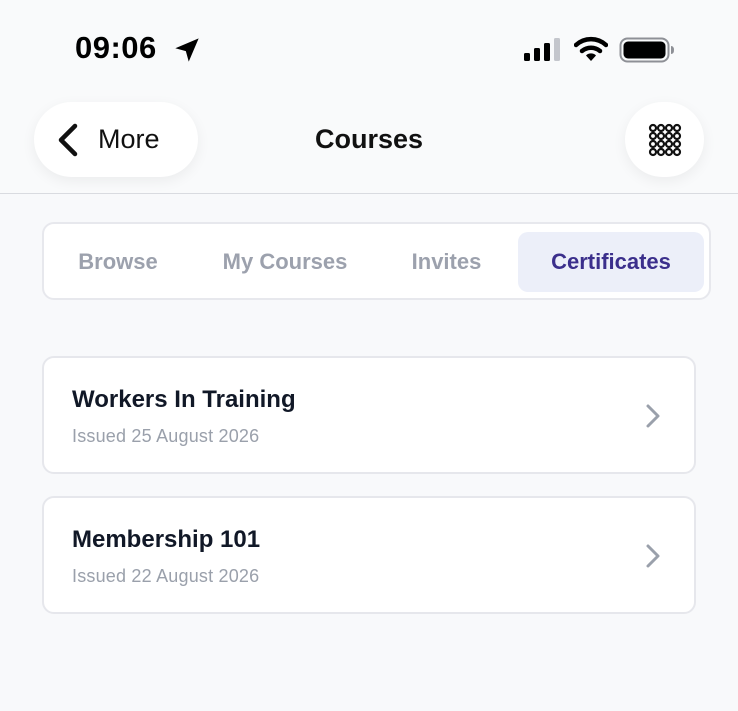  What do you see at coordinates (369, 48) in the screenshot?
I see `status-bar: 09:06` at bounding box center [369, 48].